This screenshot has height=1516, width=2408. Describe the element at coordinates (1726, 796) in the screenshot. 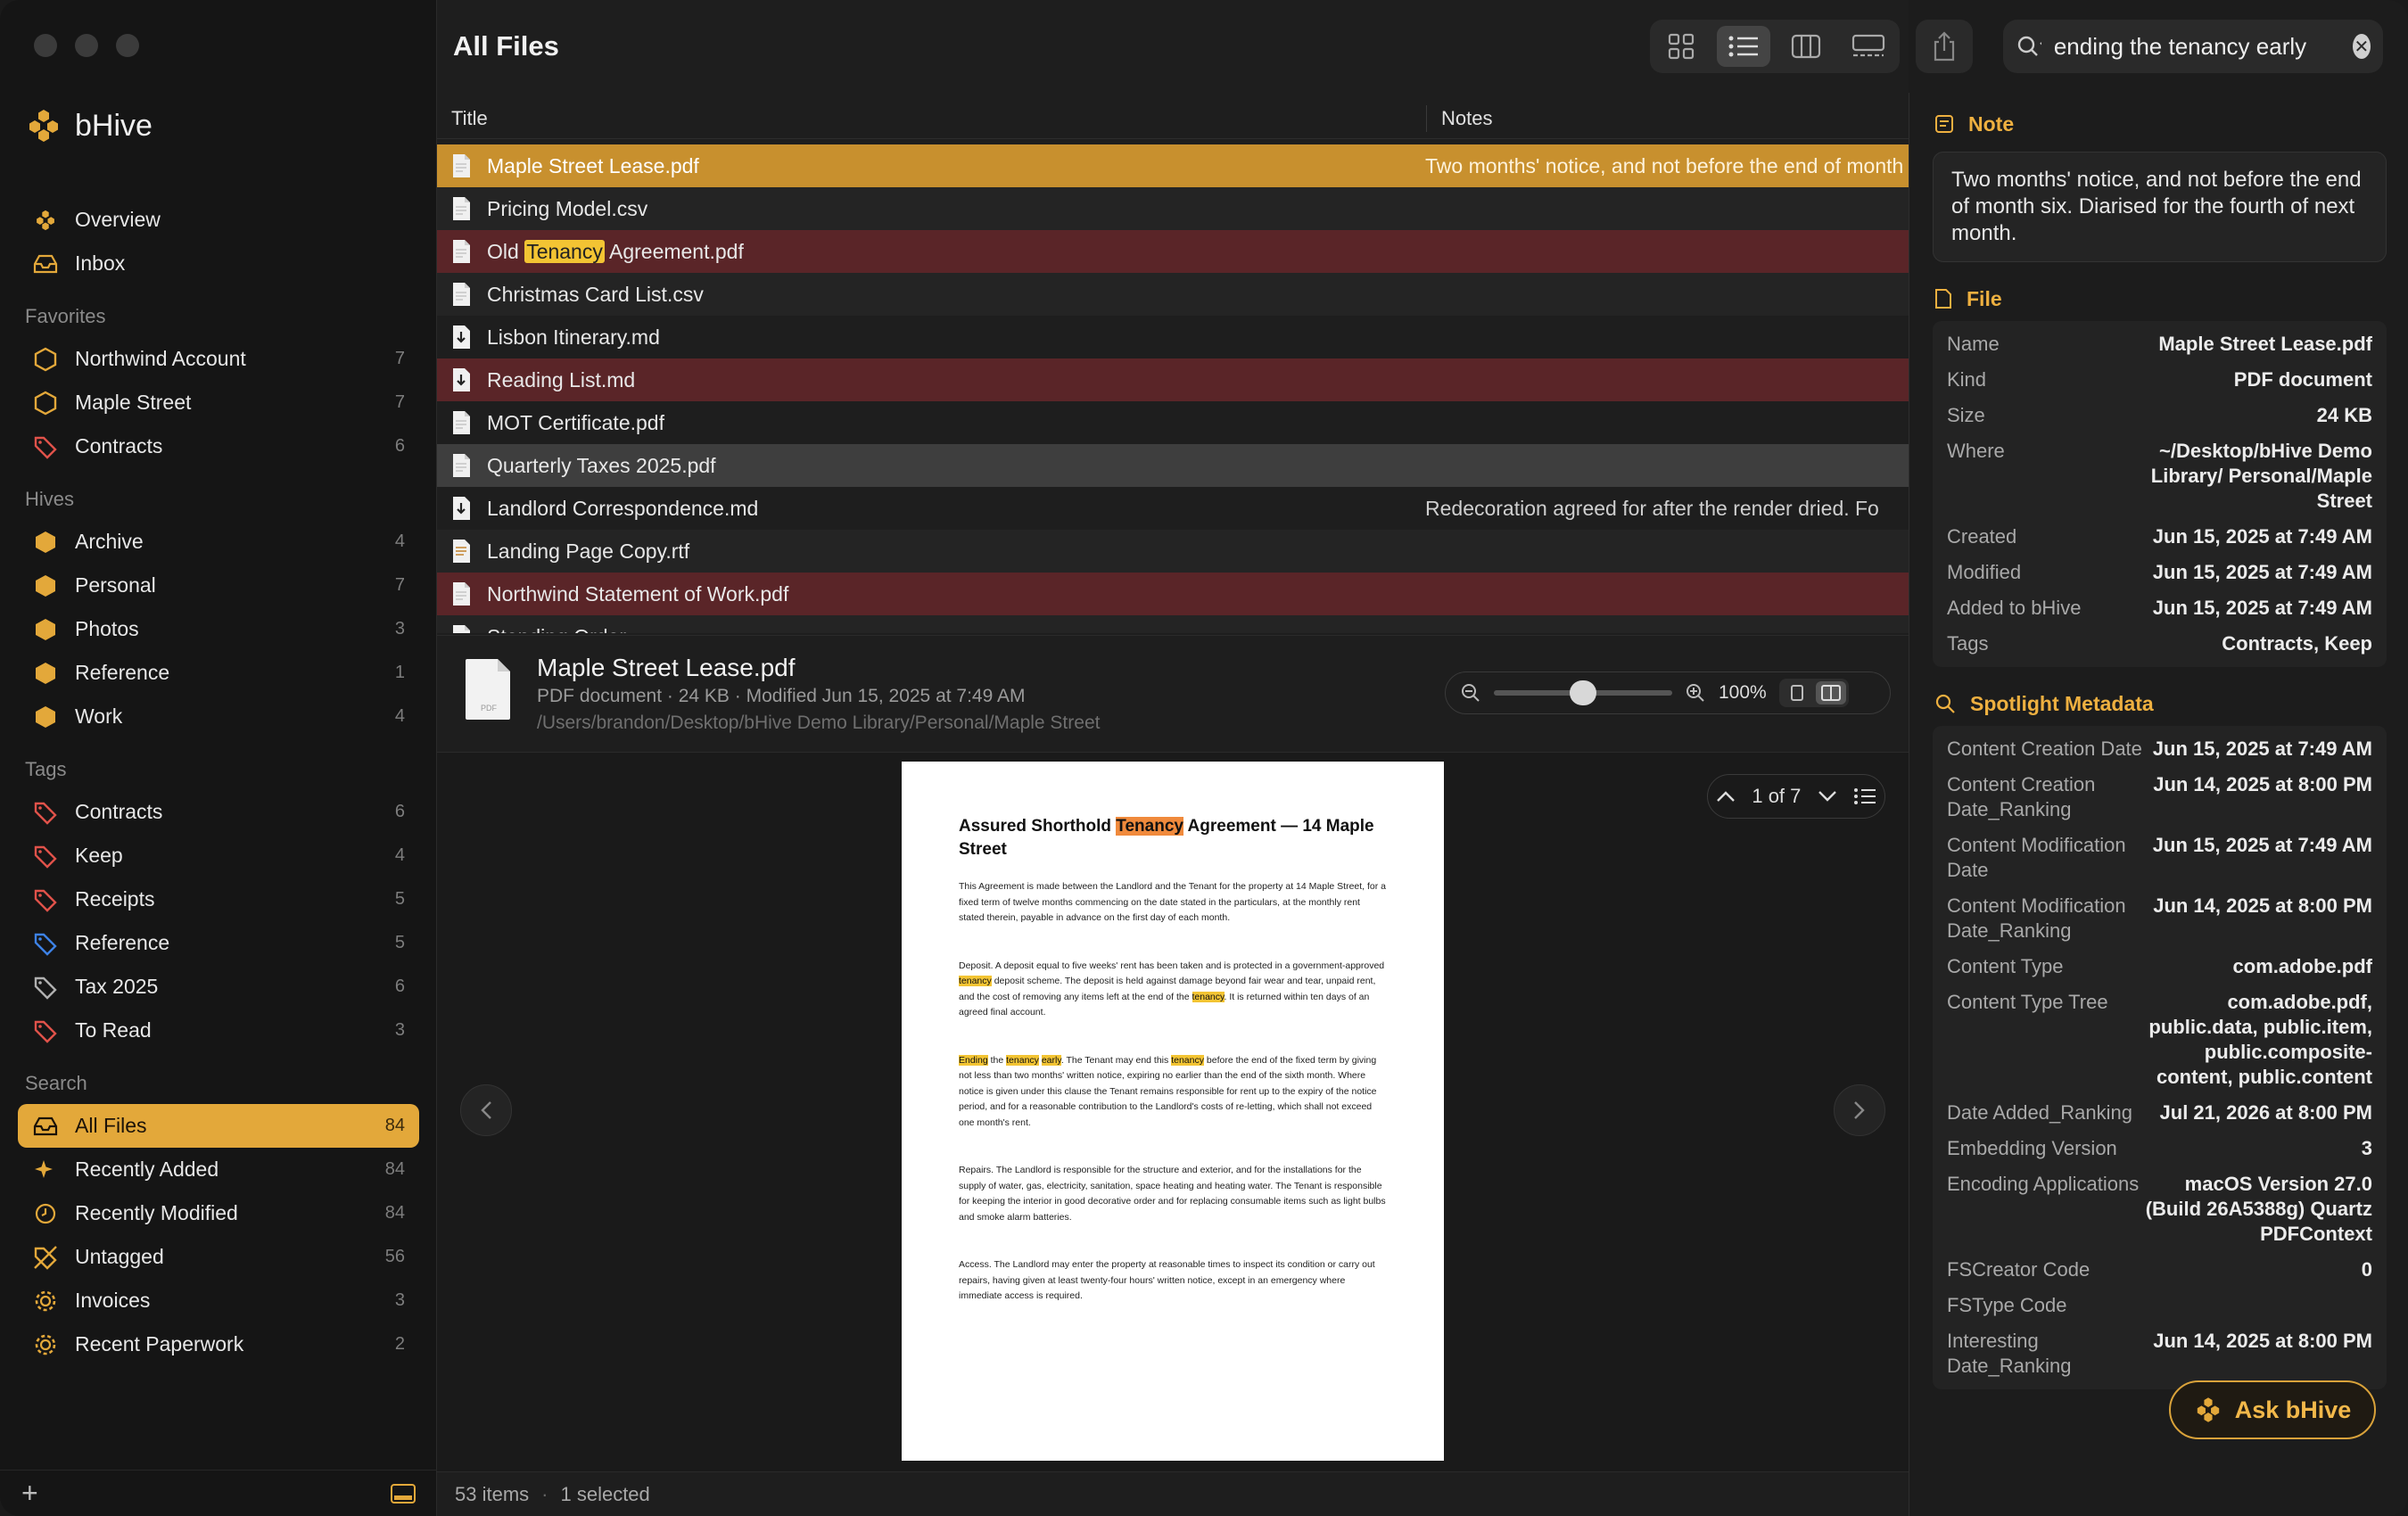

I see `chevron-up-icon` at that location.